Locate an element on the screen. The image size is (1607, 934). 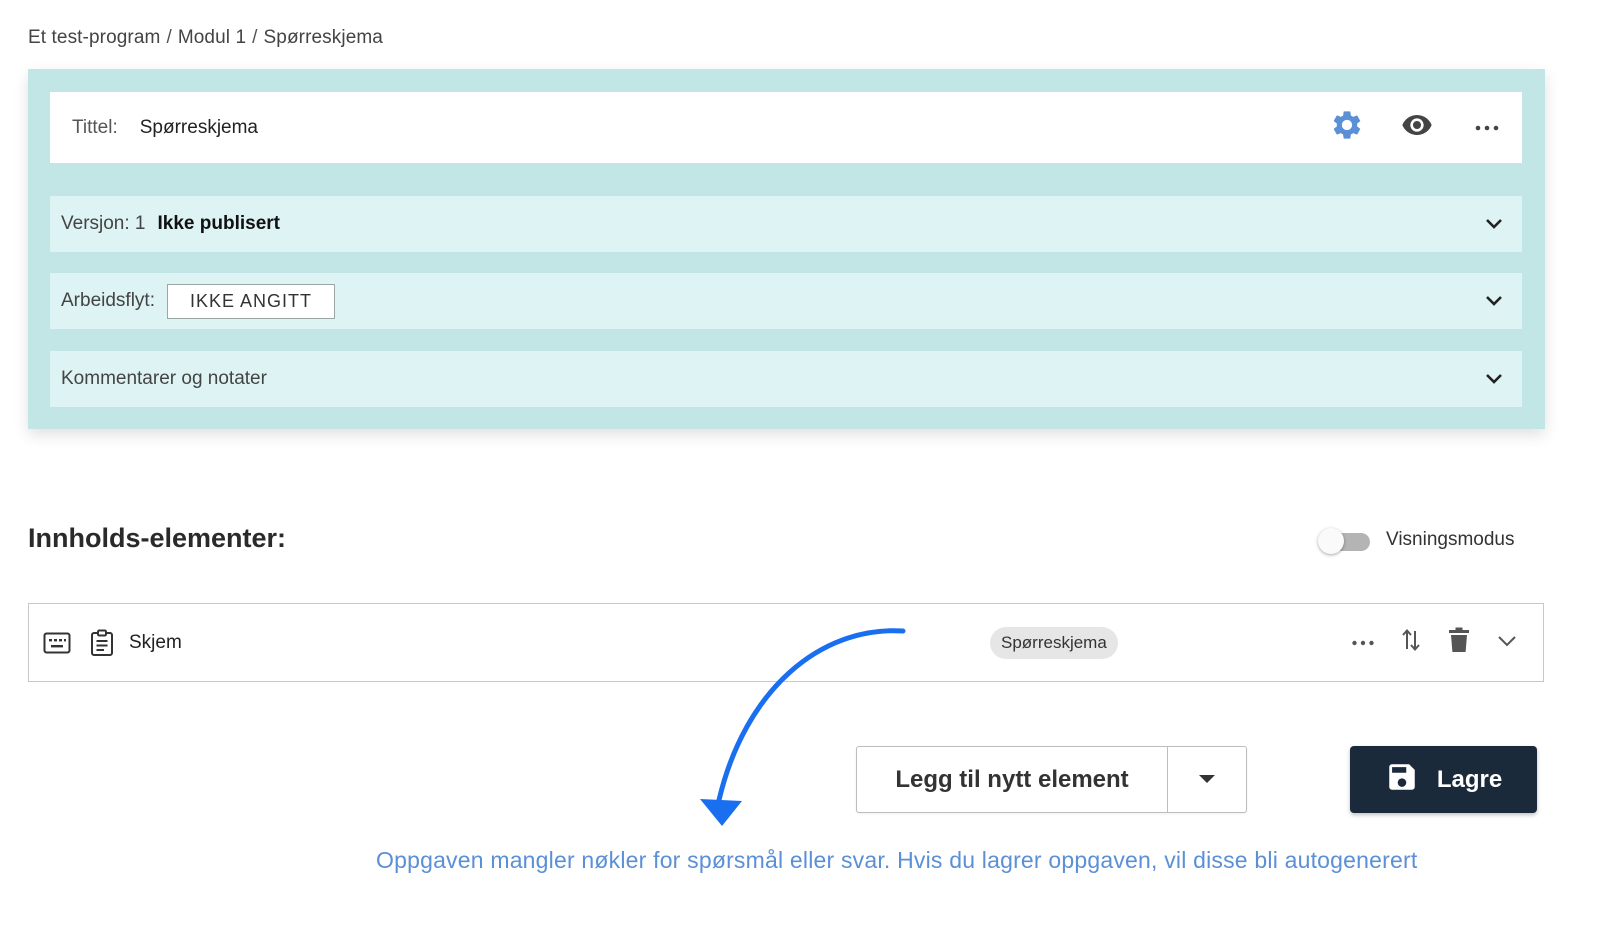
expand-button is located at coordinates (1507, 643).